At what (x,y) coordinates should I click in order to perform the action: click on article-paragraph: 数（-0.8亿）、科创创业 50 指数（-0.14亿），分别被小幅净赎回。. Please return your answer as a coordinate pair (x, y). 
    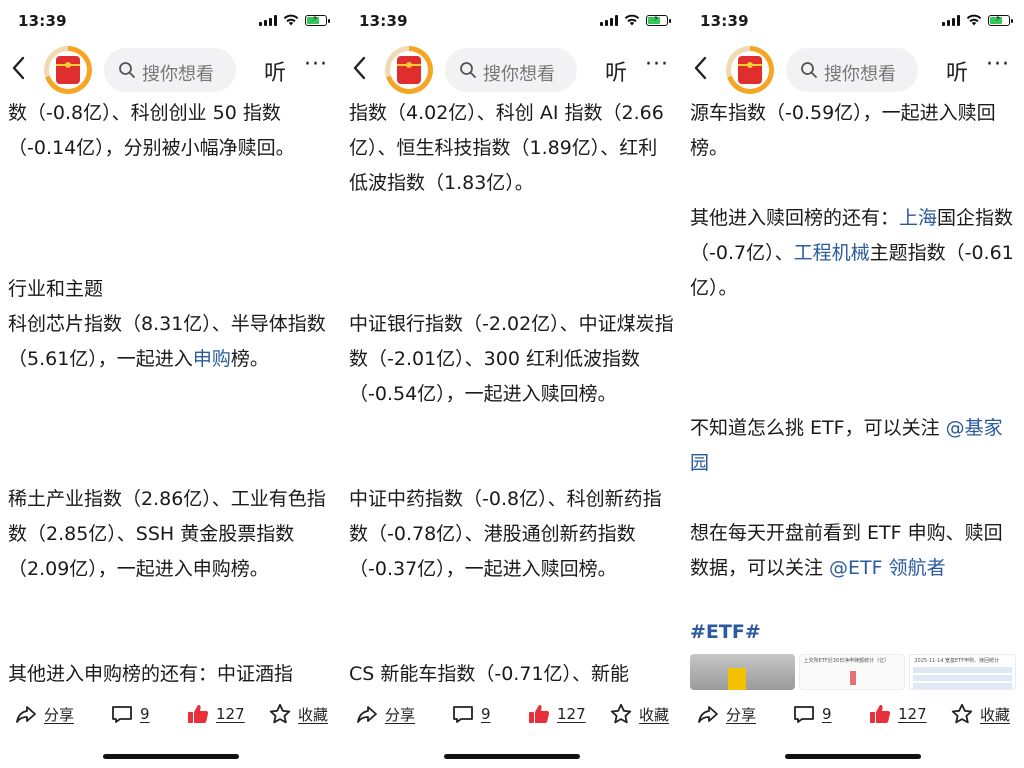
    Looking at the image, I should click on (170, 131).